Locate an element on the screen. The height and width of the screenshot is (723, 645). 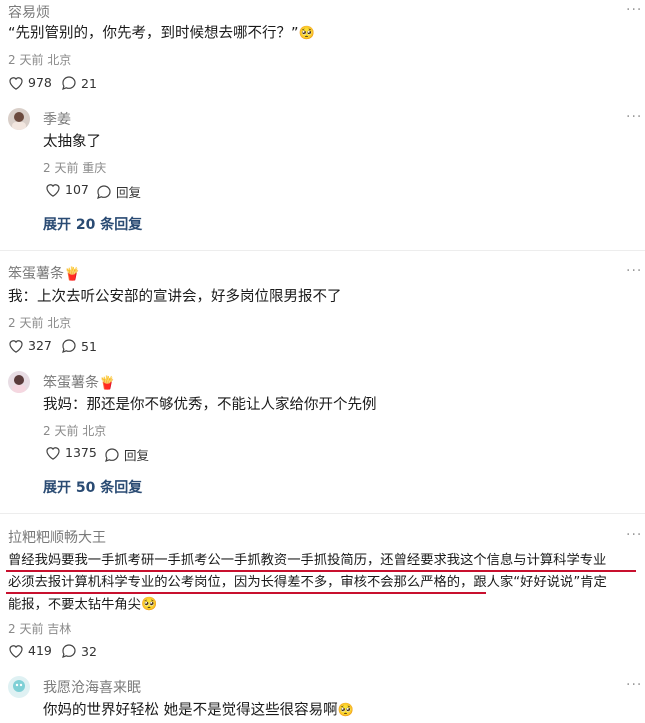
comment-author-name: 笨蛋薯条 is located at coordinates (36, 274).